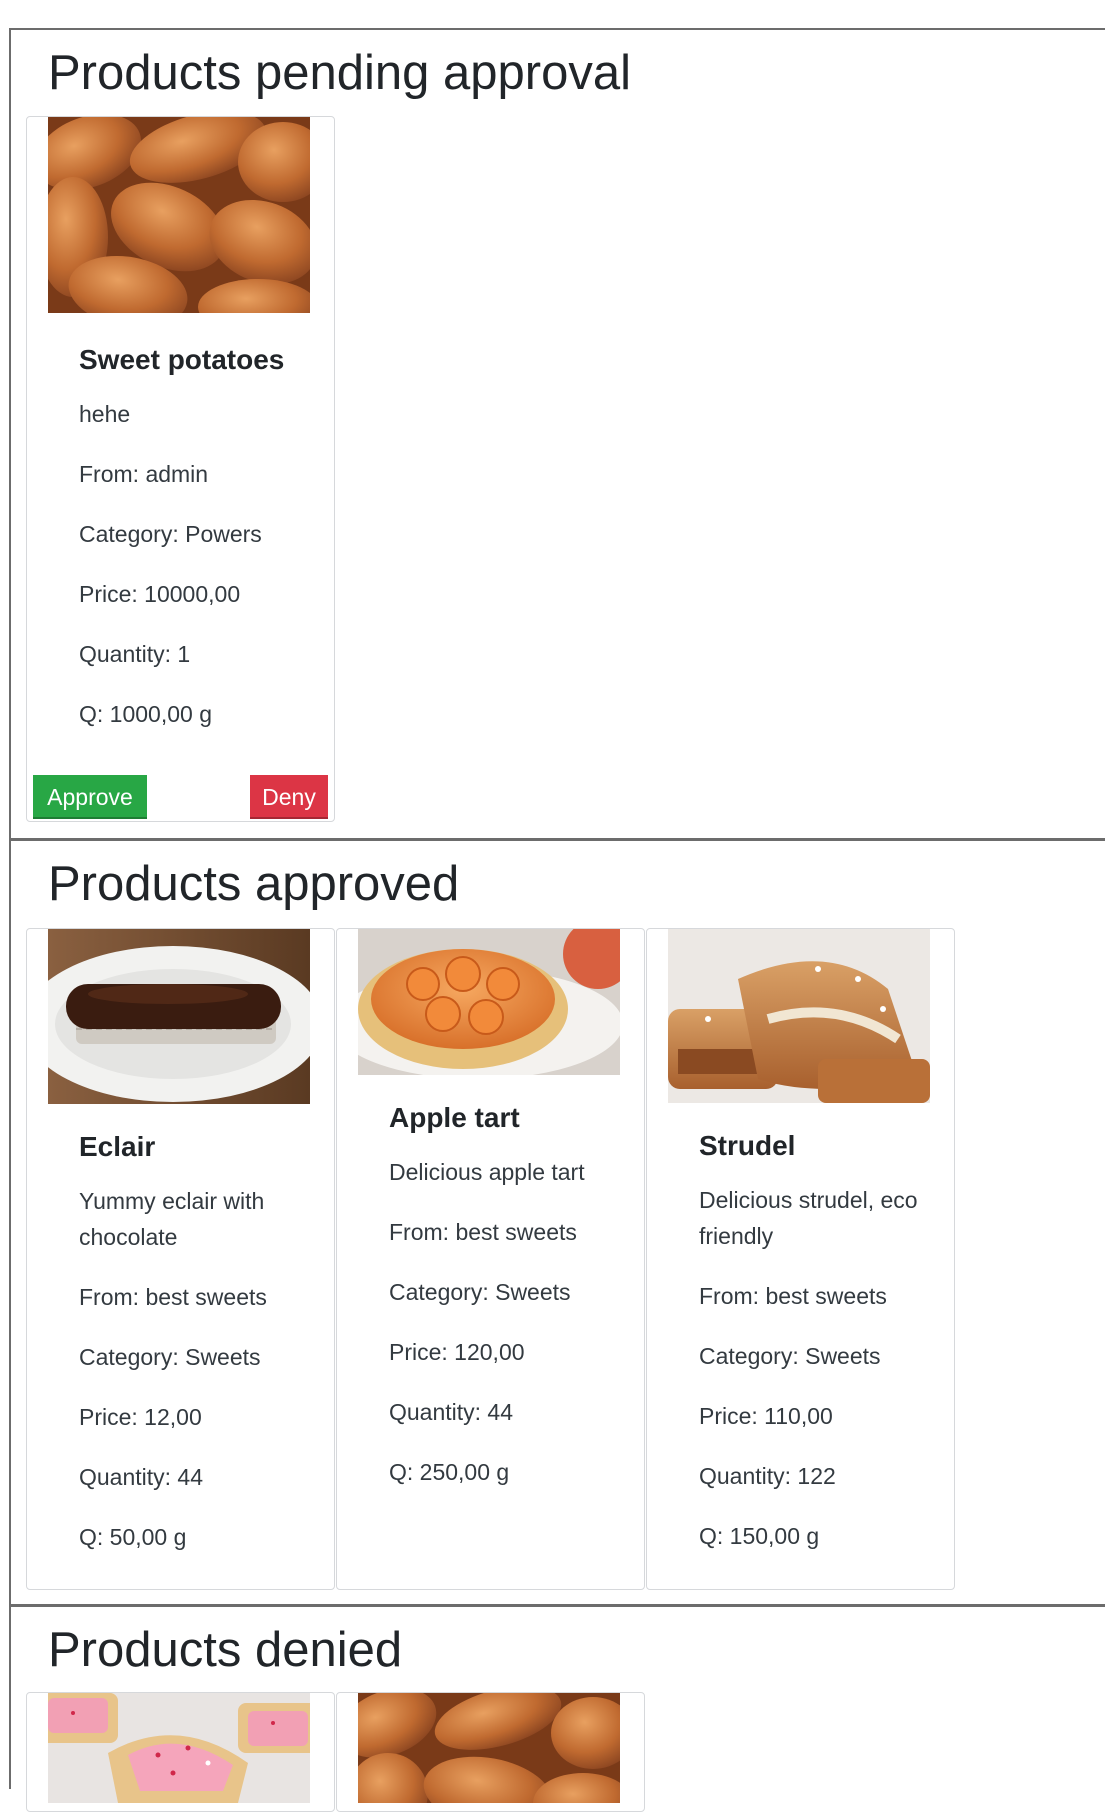 The image size is (1105, 1812). What do you see at coordinates (457, 1352) in the screenshot?
I see `product-price: Price: 120,00` at bounding box center [457, 1352].